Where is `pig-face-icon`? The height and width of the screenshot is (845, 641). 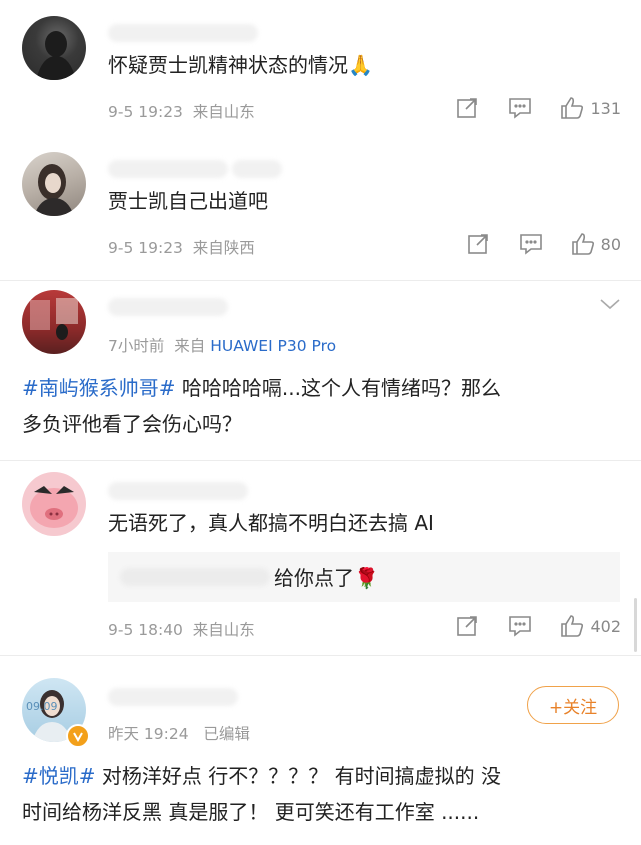
pig-face-icon is located at coordinates (54, 507).